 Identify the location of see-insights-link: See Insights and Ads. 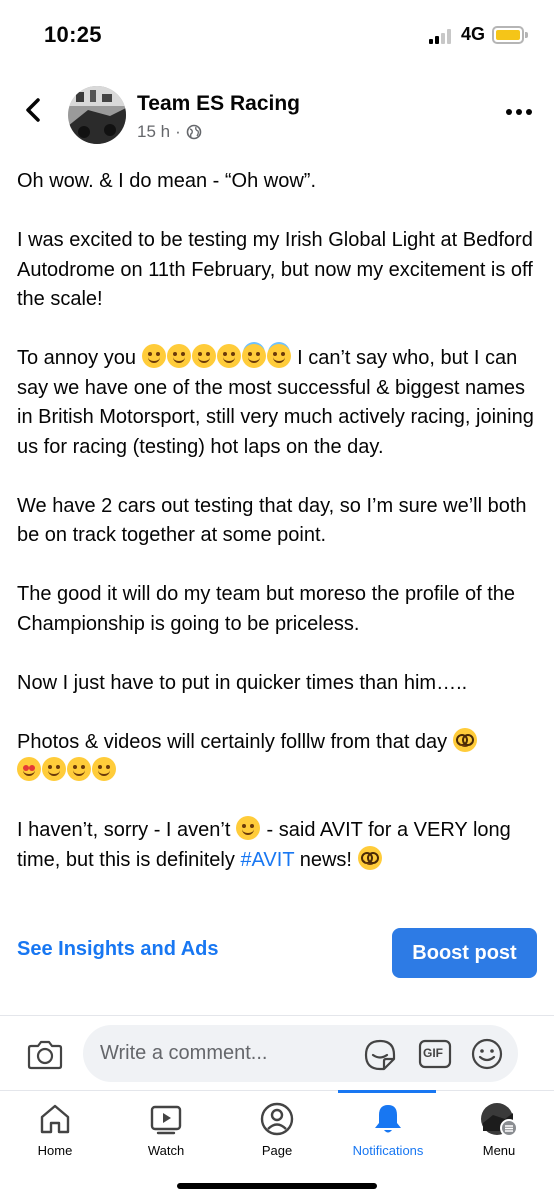
(118, 949).